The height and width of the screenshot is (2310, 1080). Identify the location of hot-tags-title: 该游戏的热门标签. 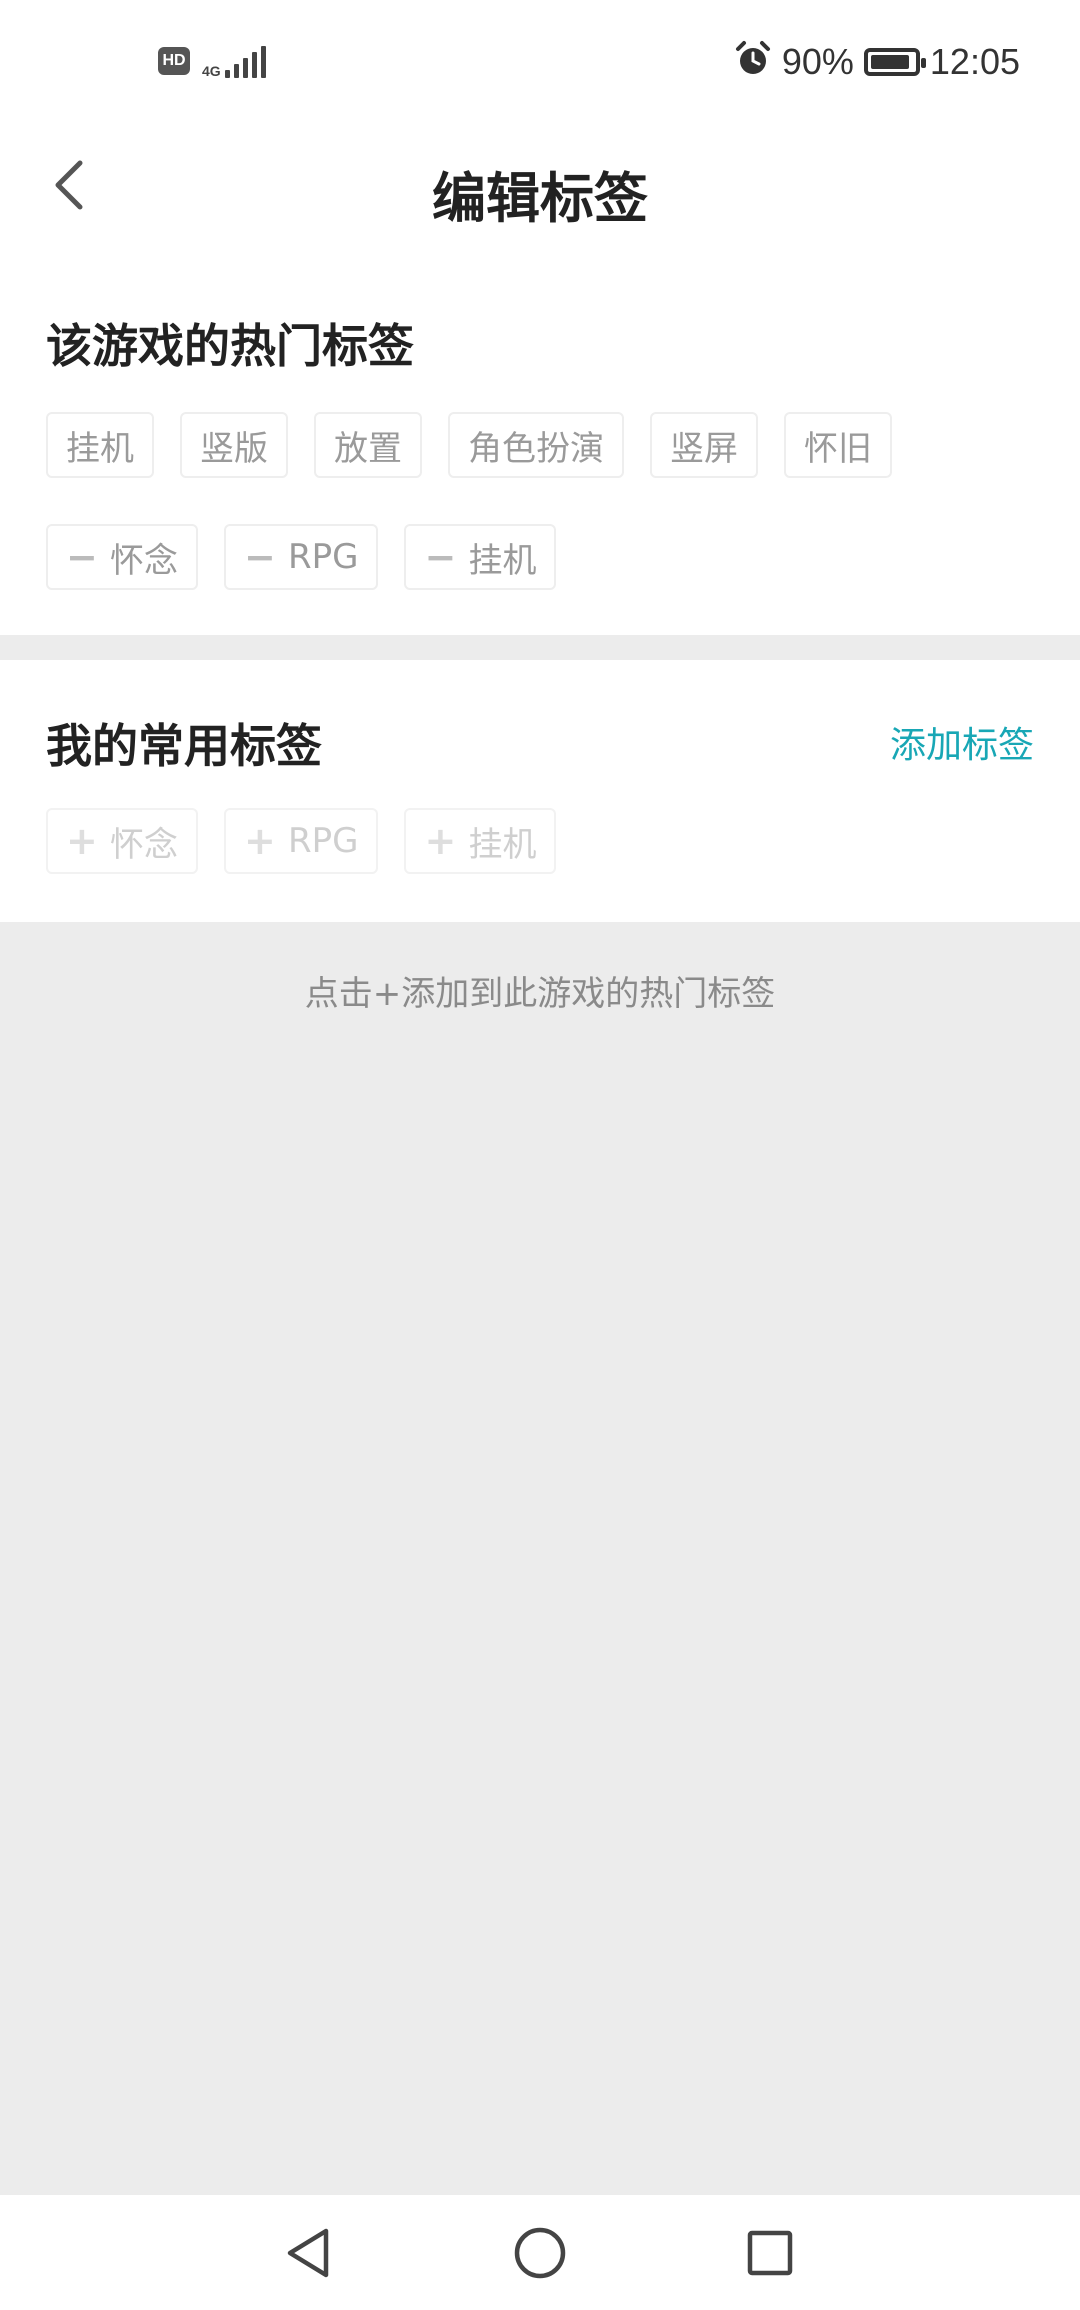
(230, 346).